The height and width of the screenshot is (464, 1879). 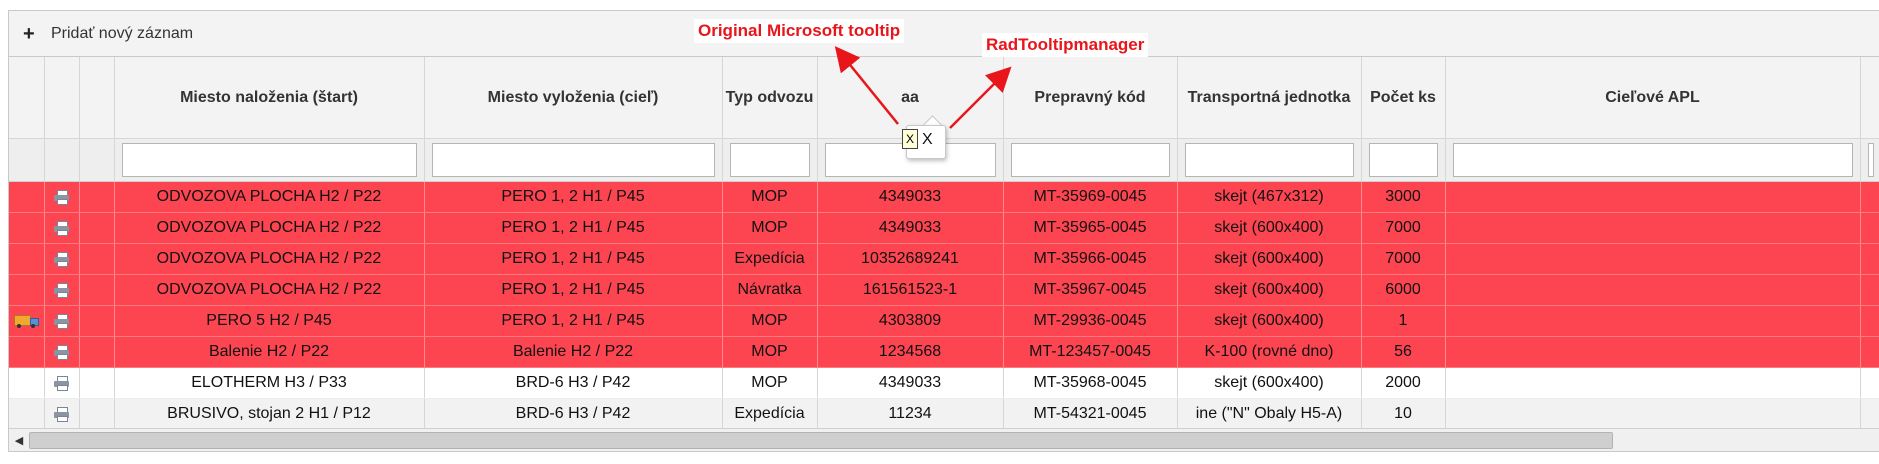 I want to click on native-tooltip-popup: X, so click(x=910, y=139).